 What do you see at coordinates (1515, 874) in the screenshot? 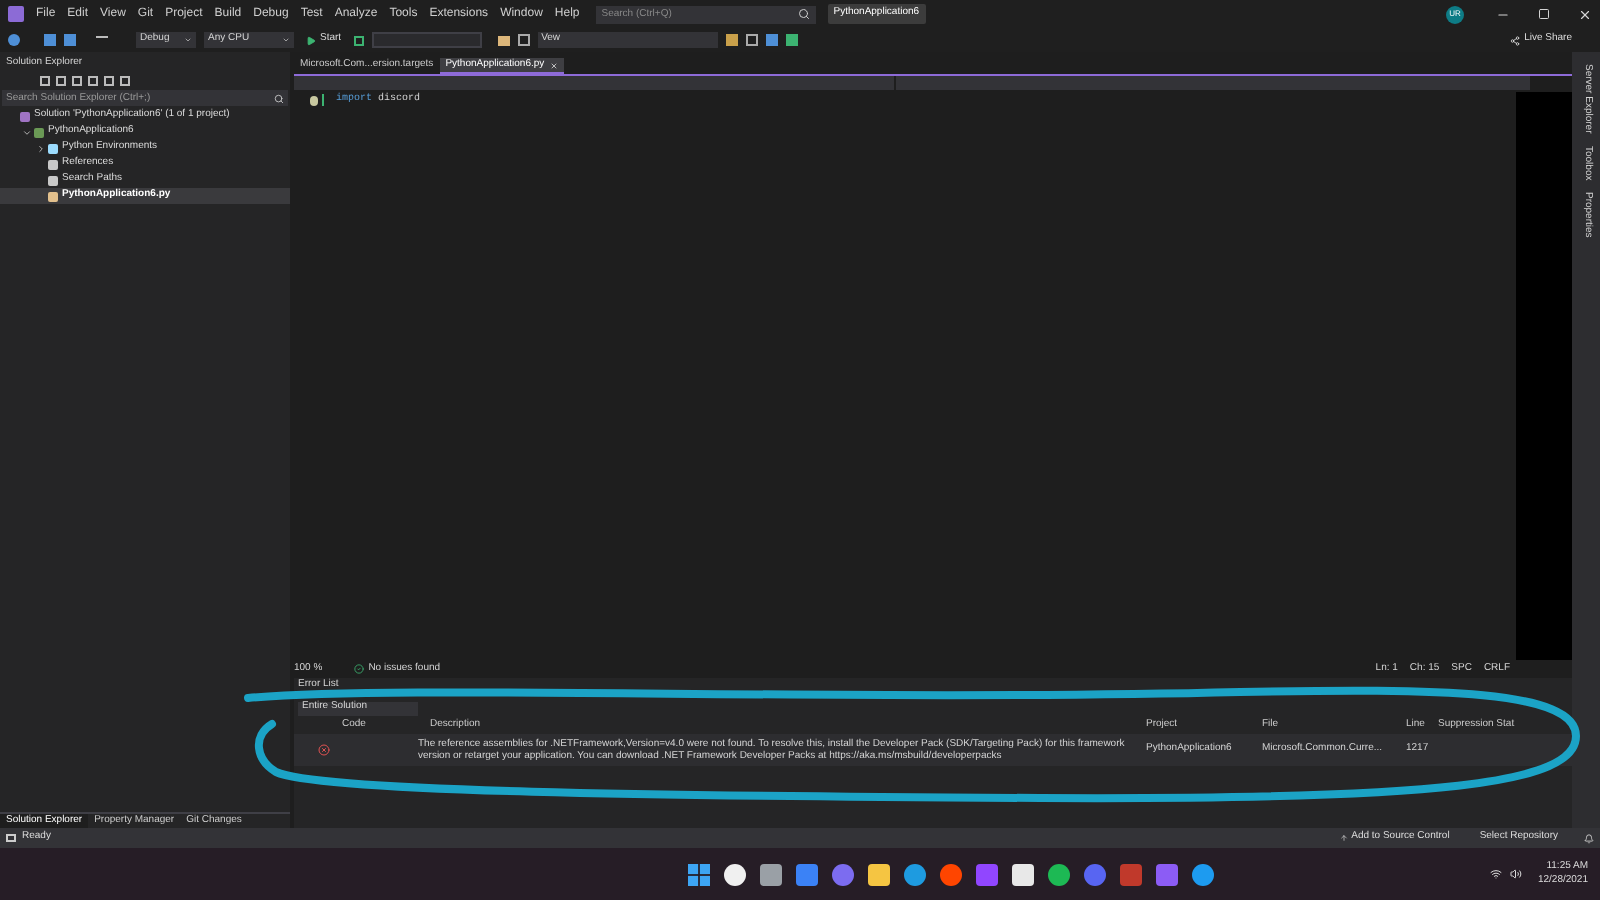
I see `volume-icon` at bounding box center [1515, 874].